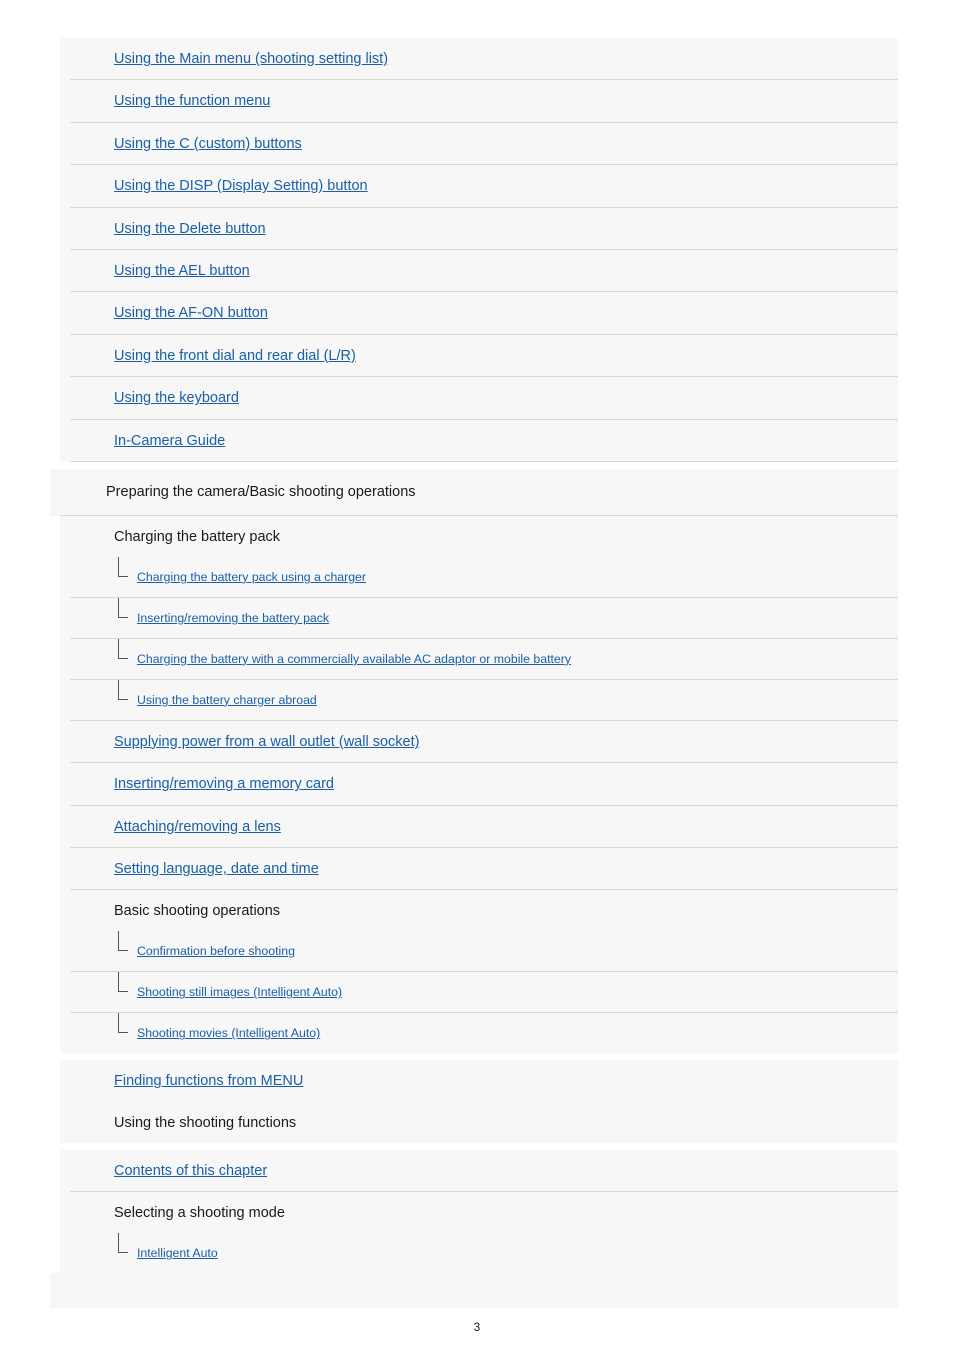 The width and height of the screenshot is (954, 1350). I want to click on toc-link: In-Camera Guide, so click(169, 441).